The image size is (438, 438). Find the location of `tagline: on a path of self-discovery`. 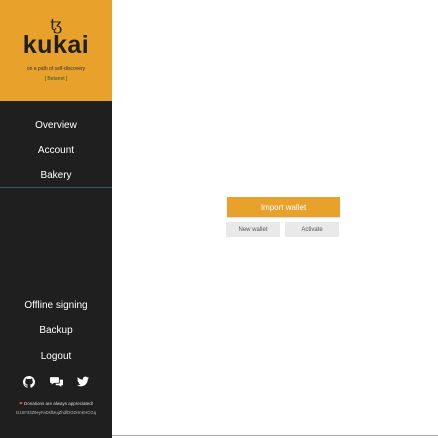

tagline: on a path of self-discovery is located at coordinates (56, 69).